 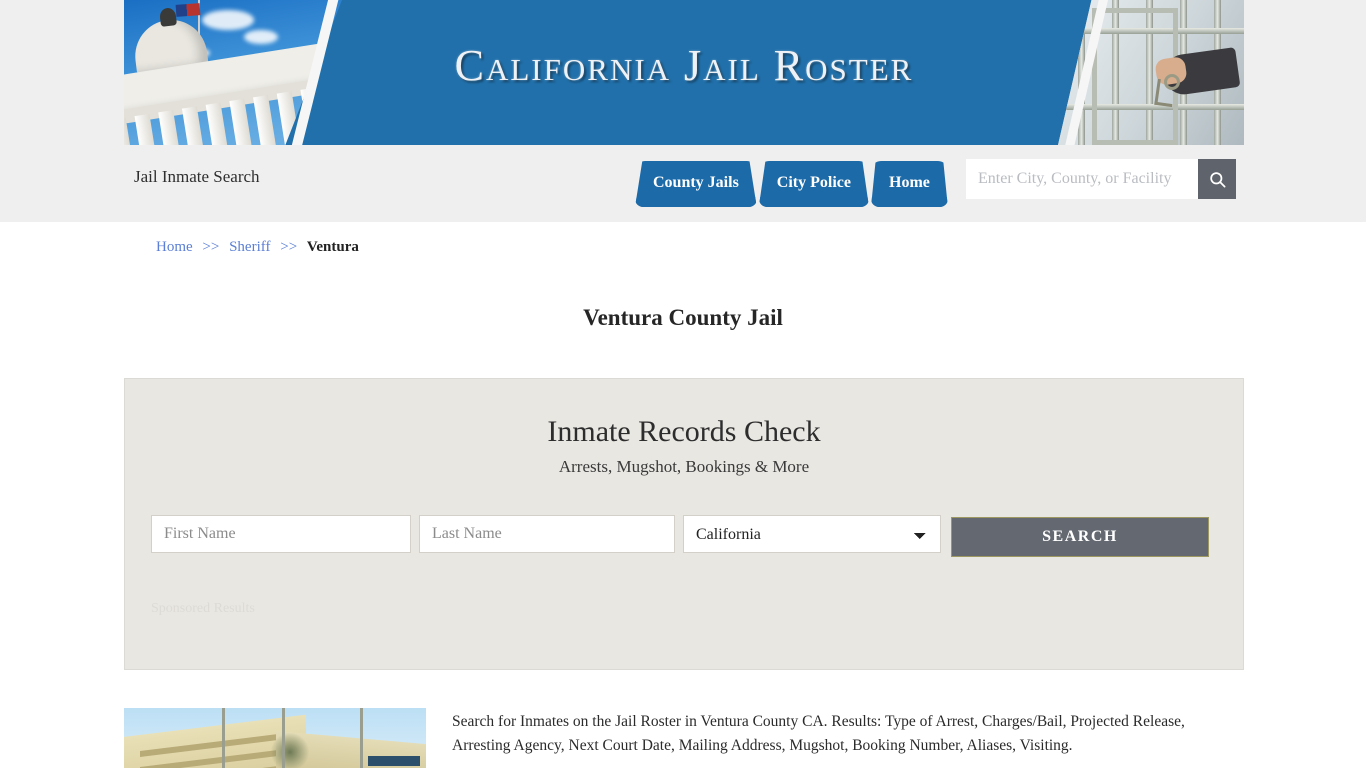 I want to click on nav-tab-city-police: City Police, so click(x=813, y=184).